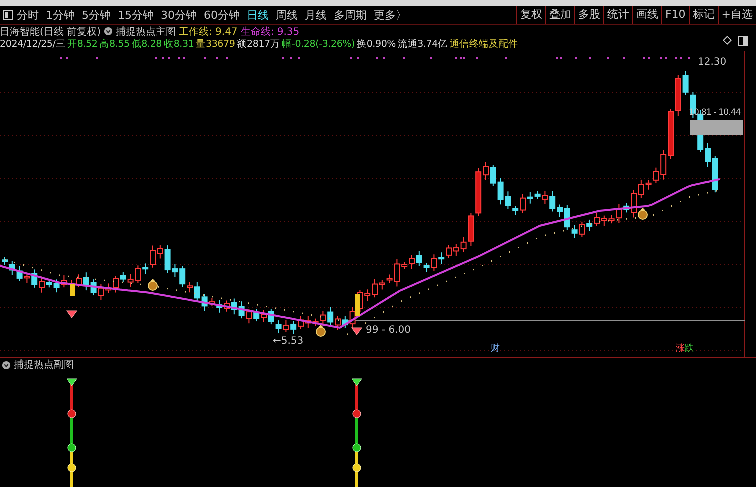 Image resolution: width=756 pixels, height=487 pixels. I want to click on event-marker: 财, so click(495, 349).